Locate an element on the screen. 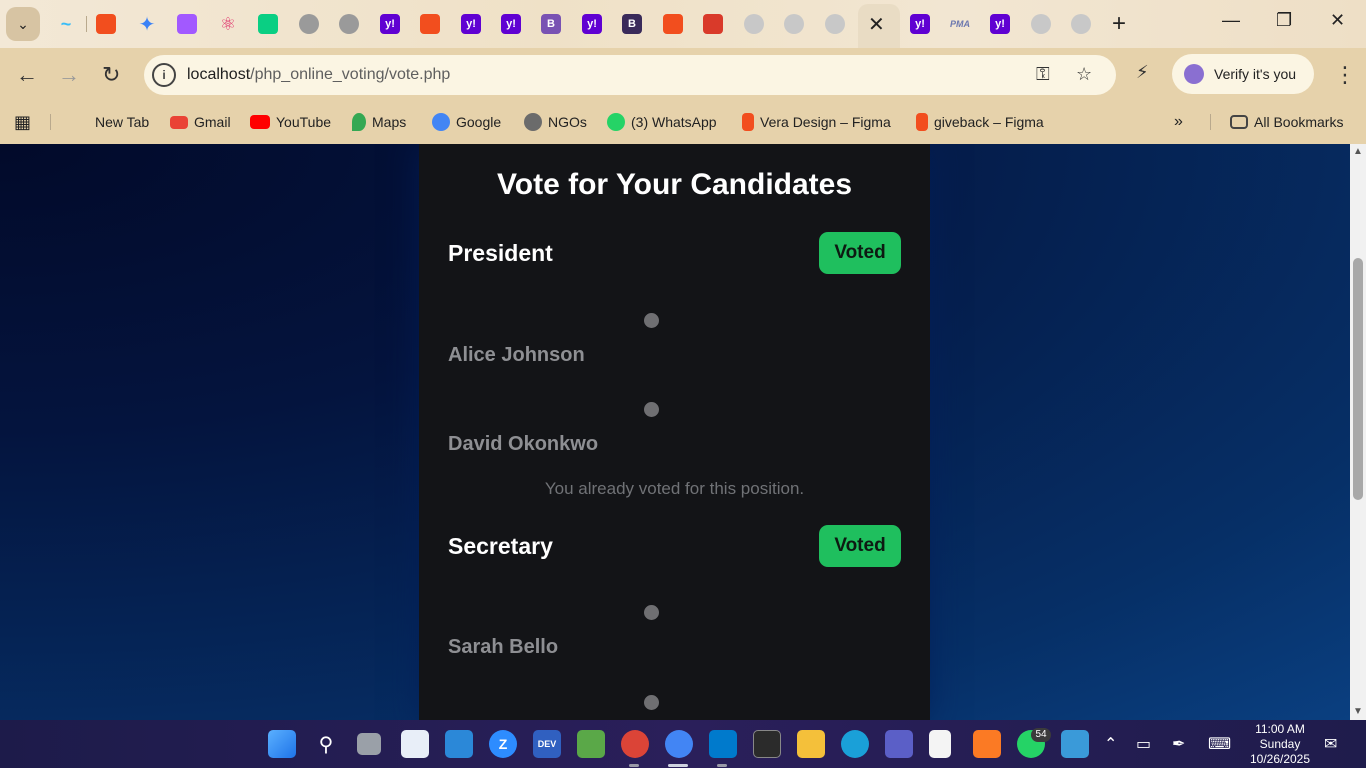 The image size is (1366, 768). xampp-icon is located at coordinates (987, 744).